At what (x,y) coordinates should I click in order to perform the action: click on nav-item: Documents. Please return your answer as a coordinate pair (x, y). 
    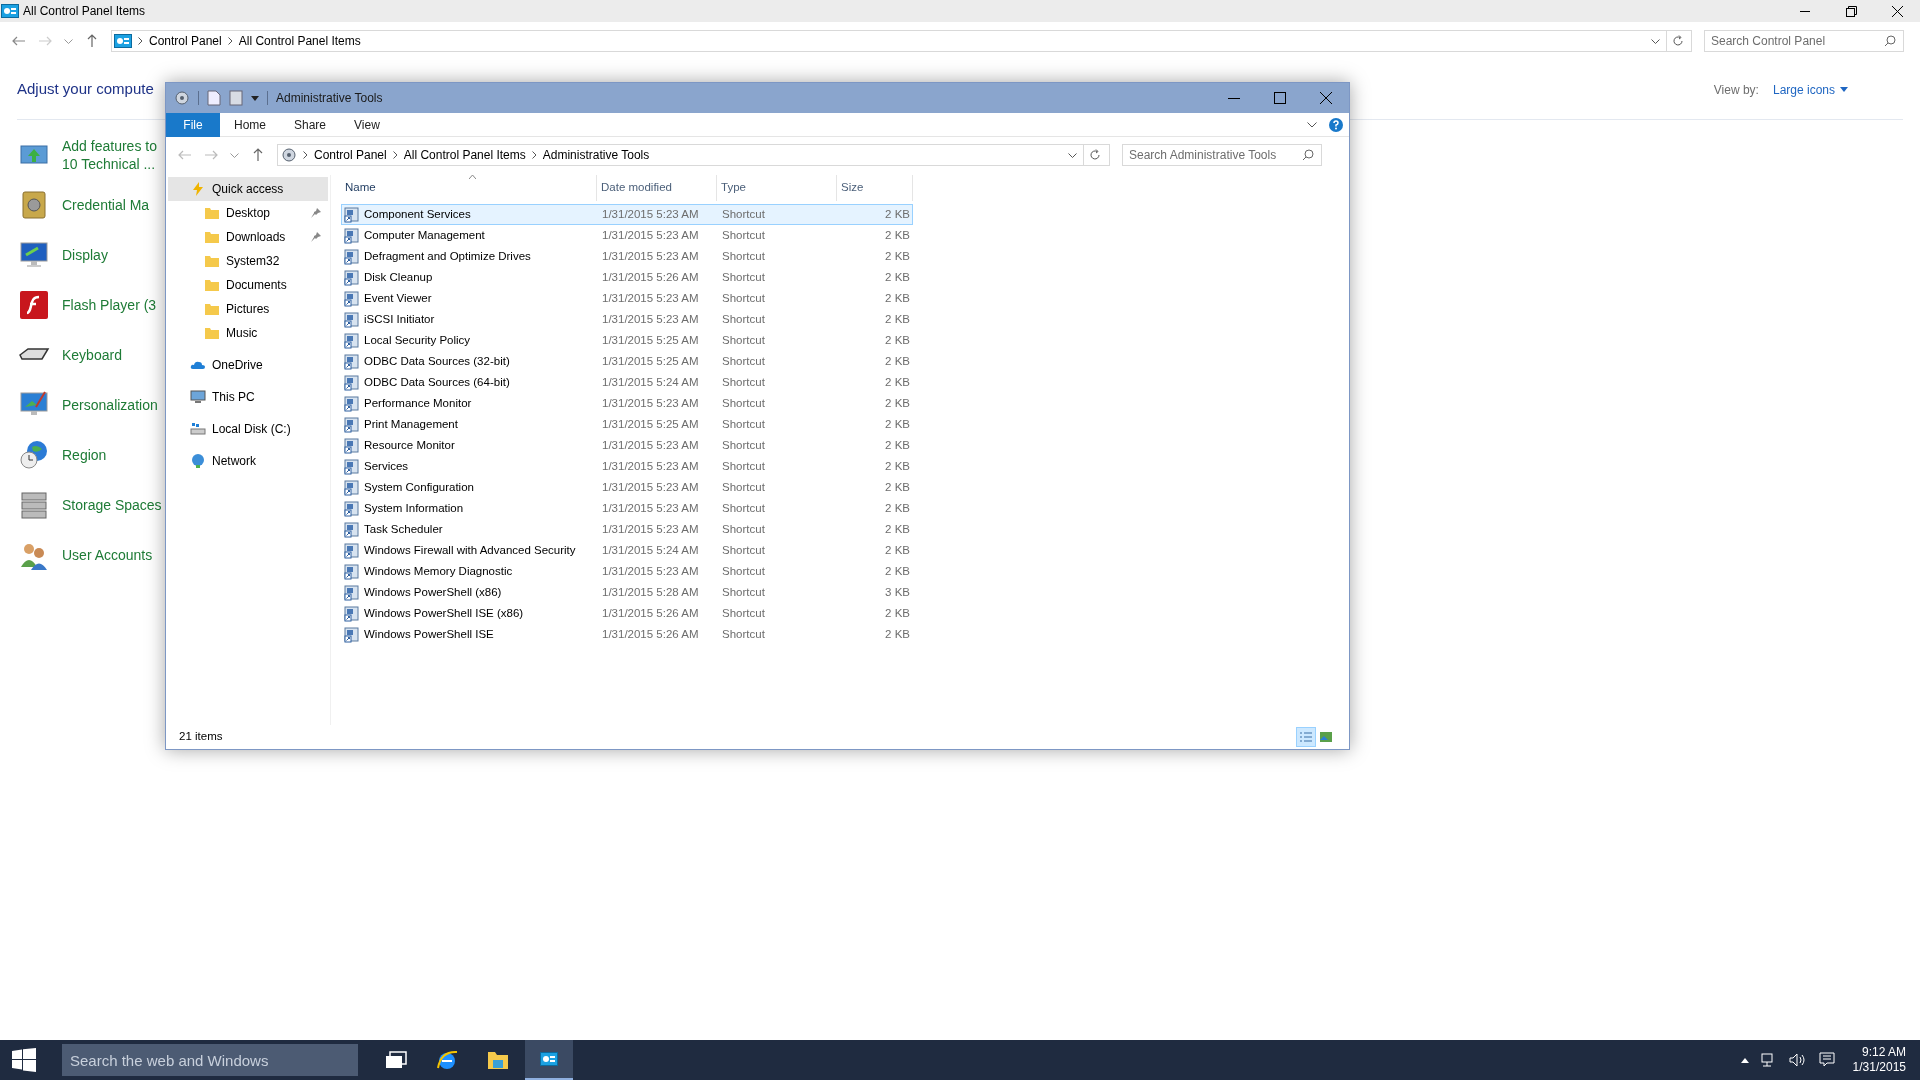
    Looking at the image, I should click on (248, 285).